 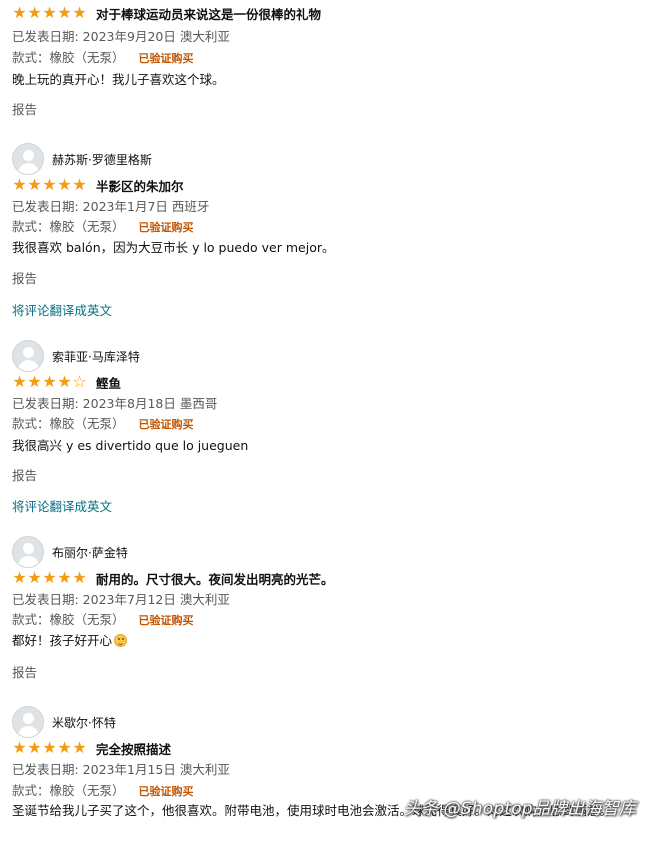 I want to click on review-text: 晚上玩的真开心！我儿子喜欢这个球。, so click(x=118, y=79).